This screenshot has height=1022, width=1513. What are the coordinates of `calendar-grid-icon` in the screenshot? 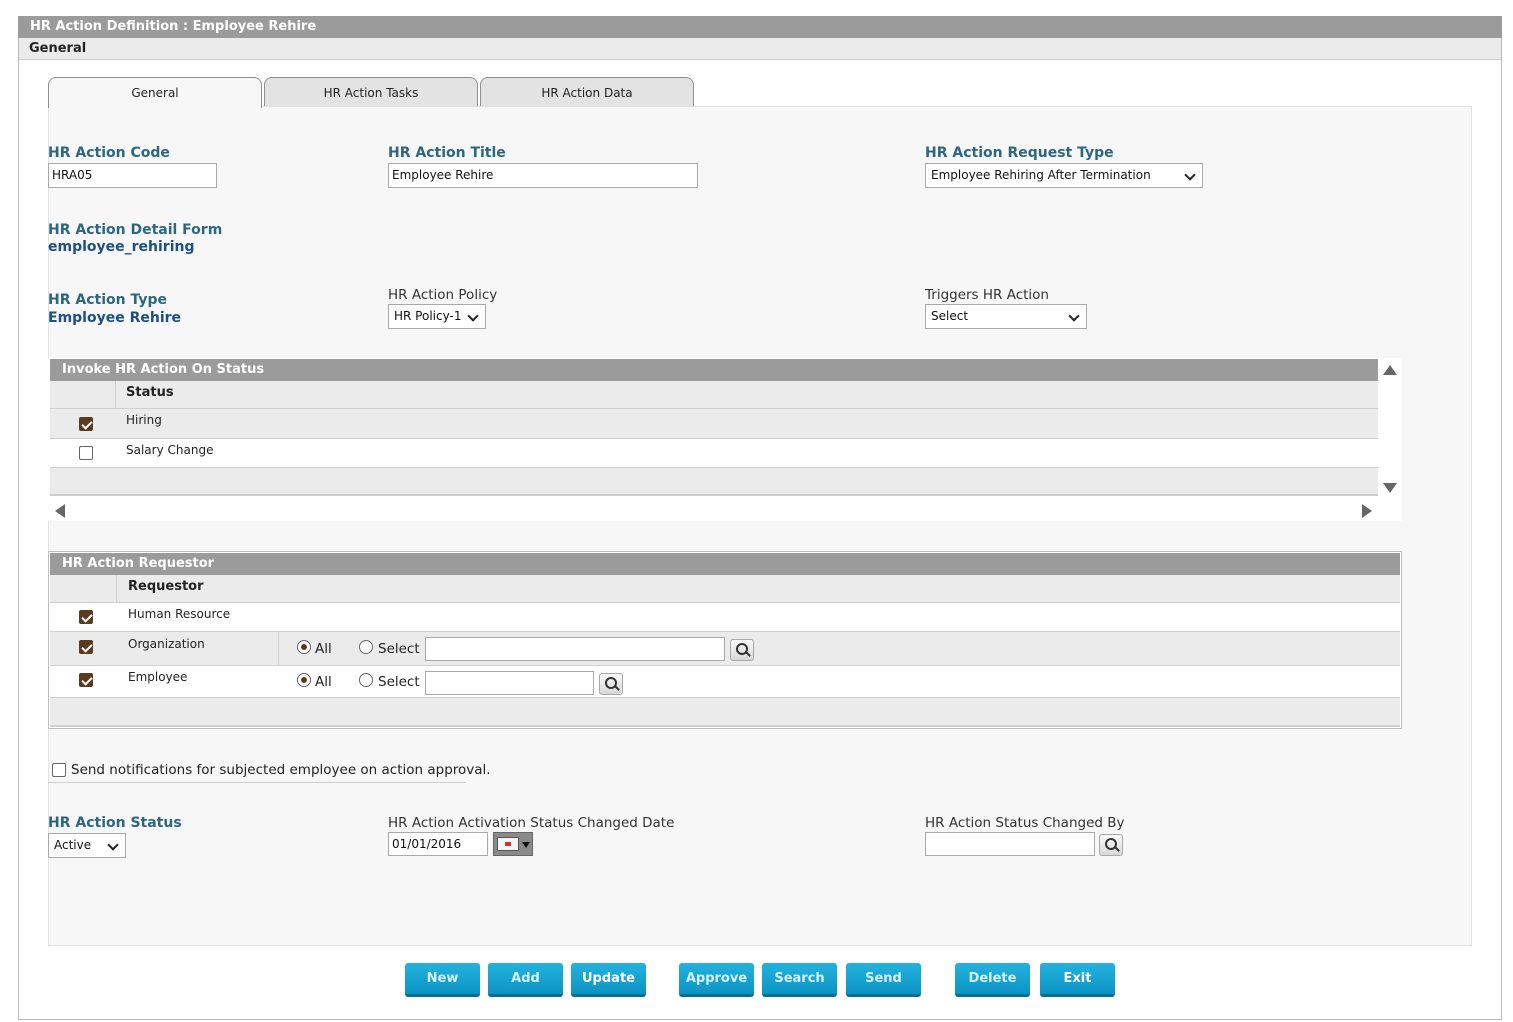 It's located at (508, 844).